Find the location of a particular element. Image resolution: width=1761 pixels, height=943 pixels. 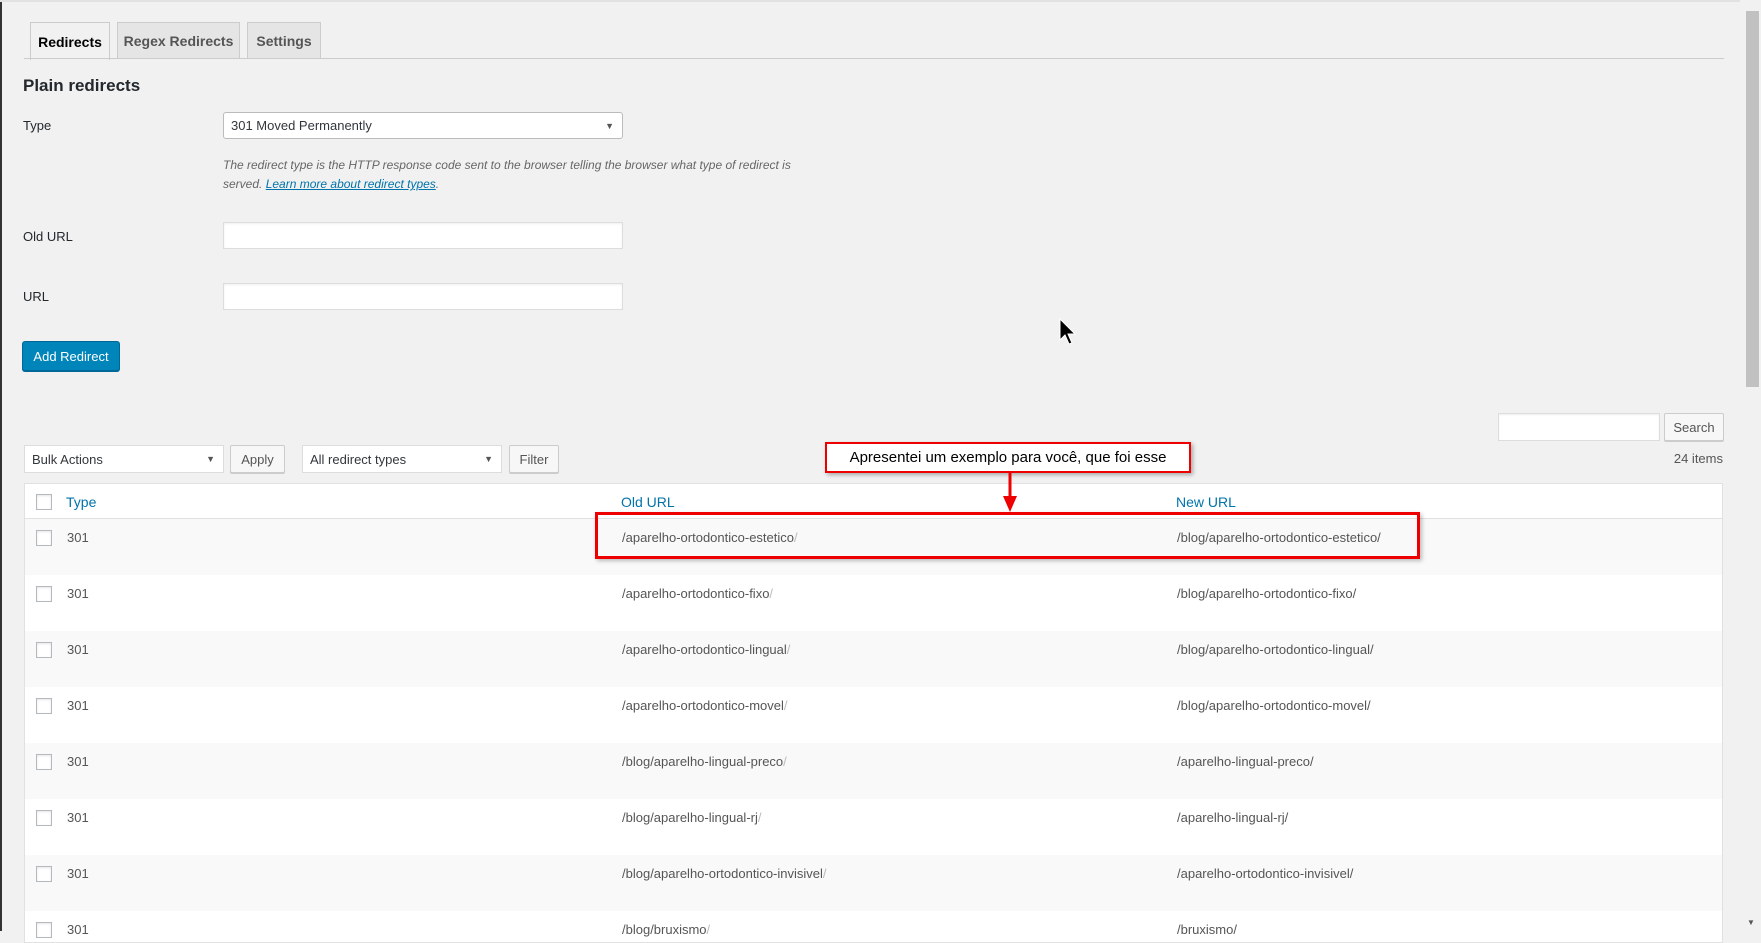

apply-button: Apply is located at coordinates (257, 459).